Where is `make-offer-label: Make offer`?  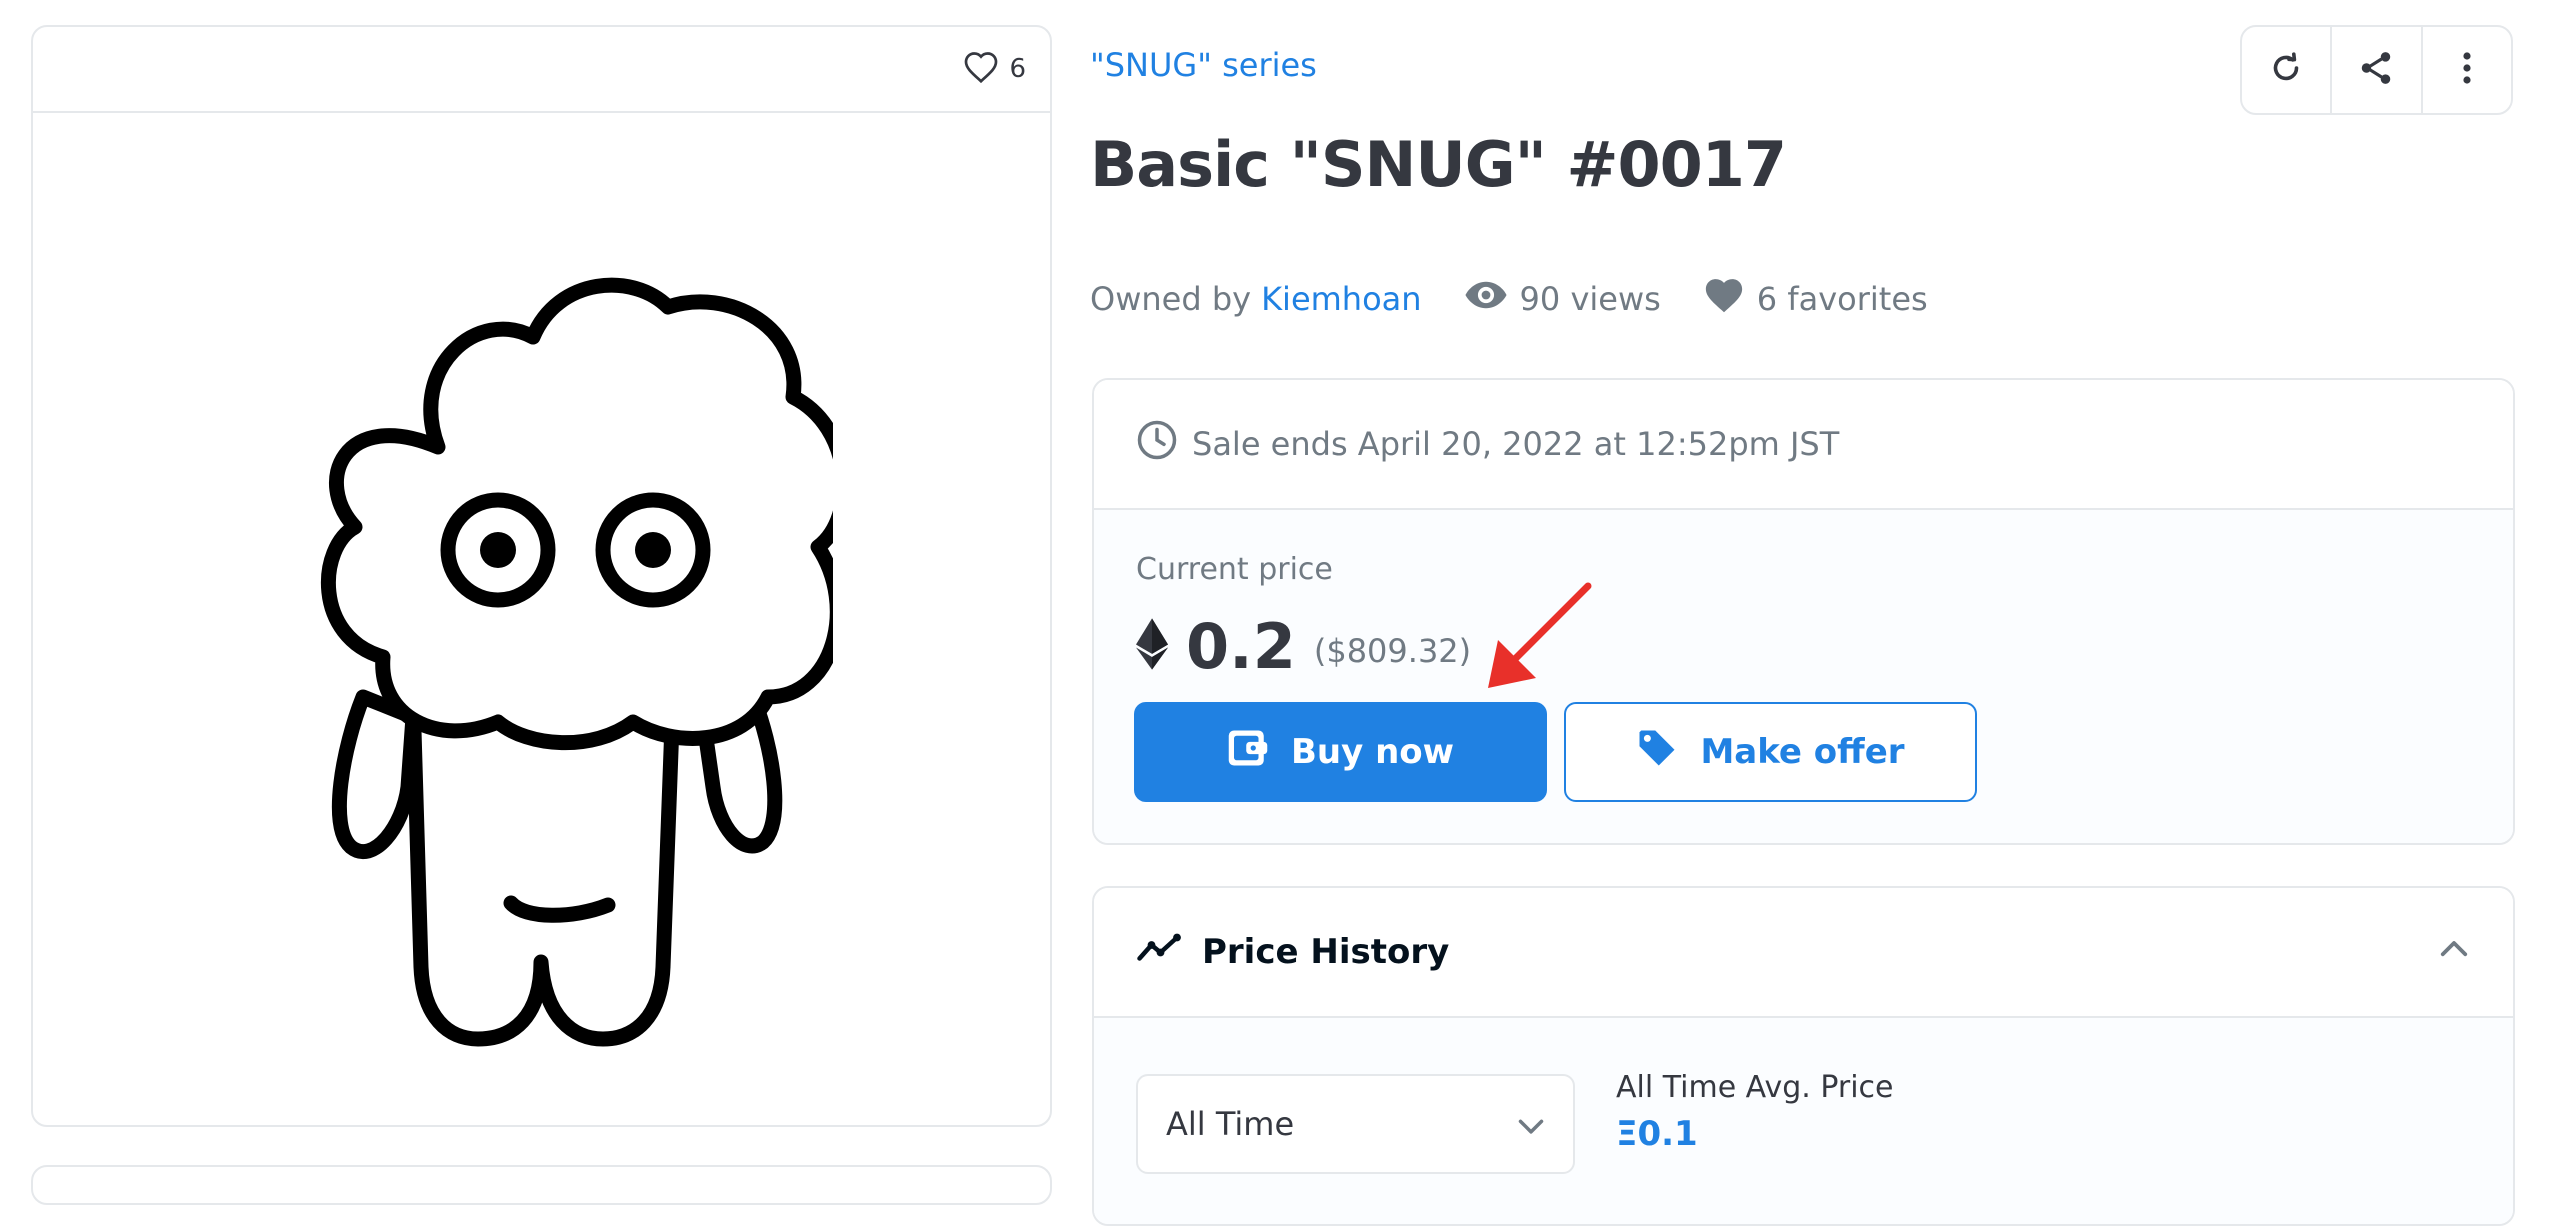
make-offer-label: Make offer is located at coordinates (1802, 752).